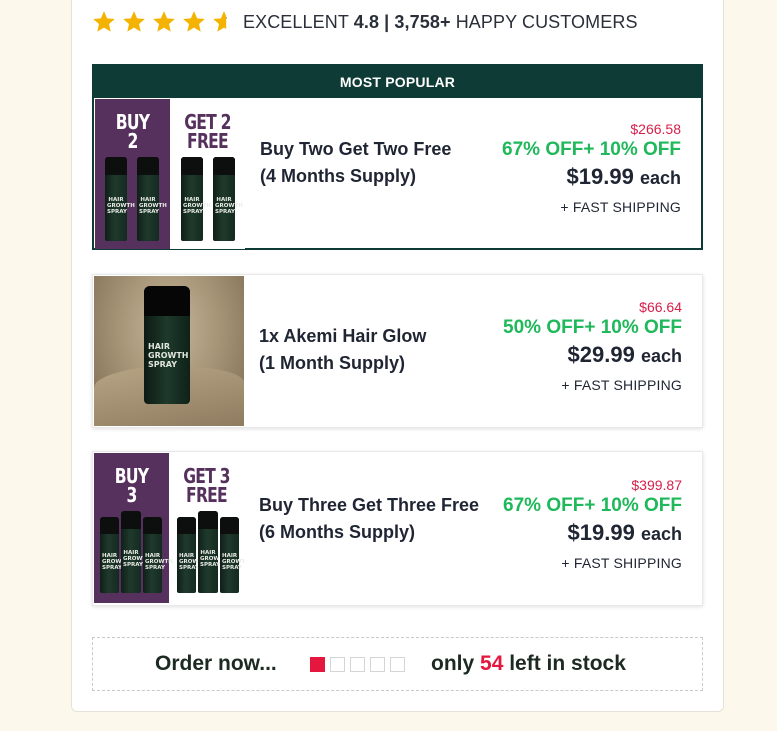 The image size is (777, 731). Describe the element at coordinates (397, 82) in the screenshot. I see `most-popular-ribbon: MOST POPULAR` at that location.